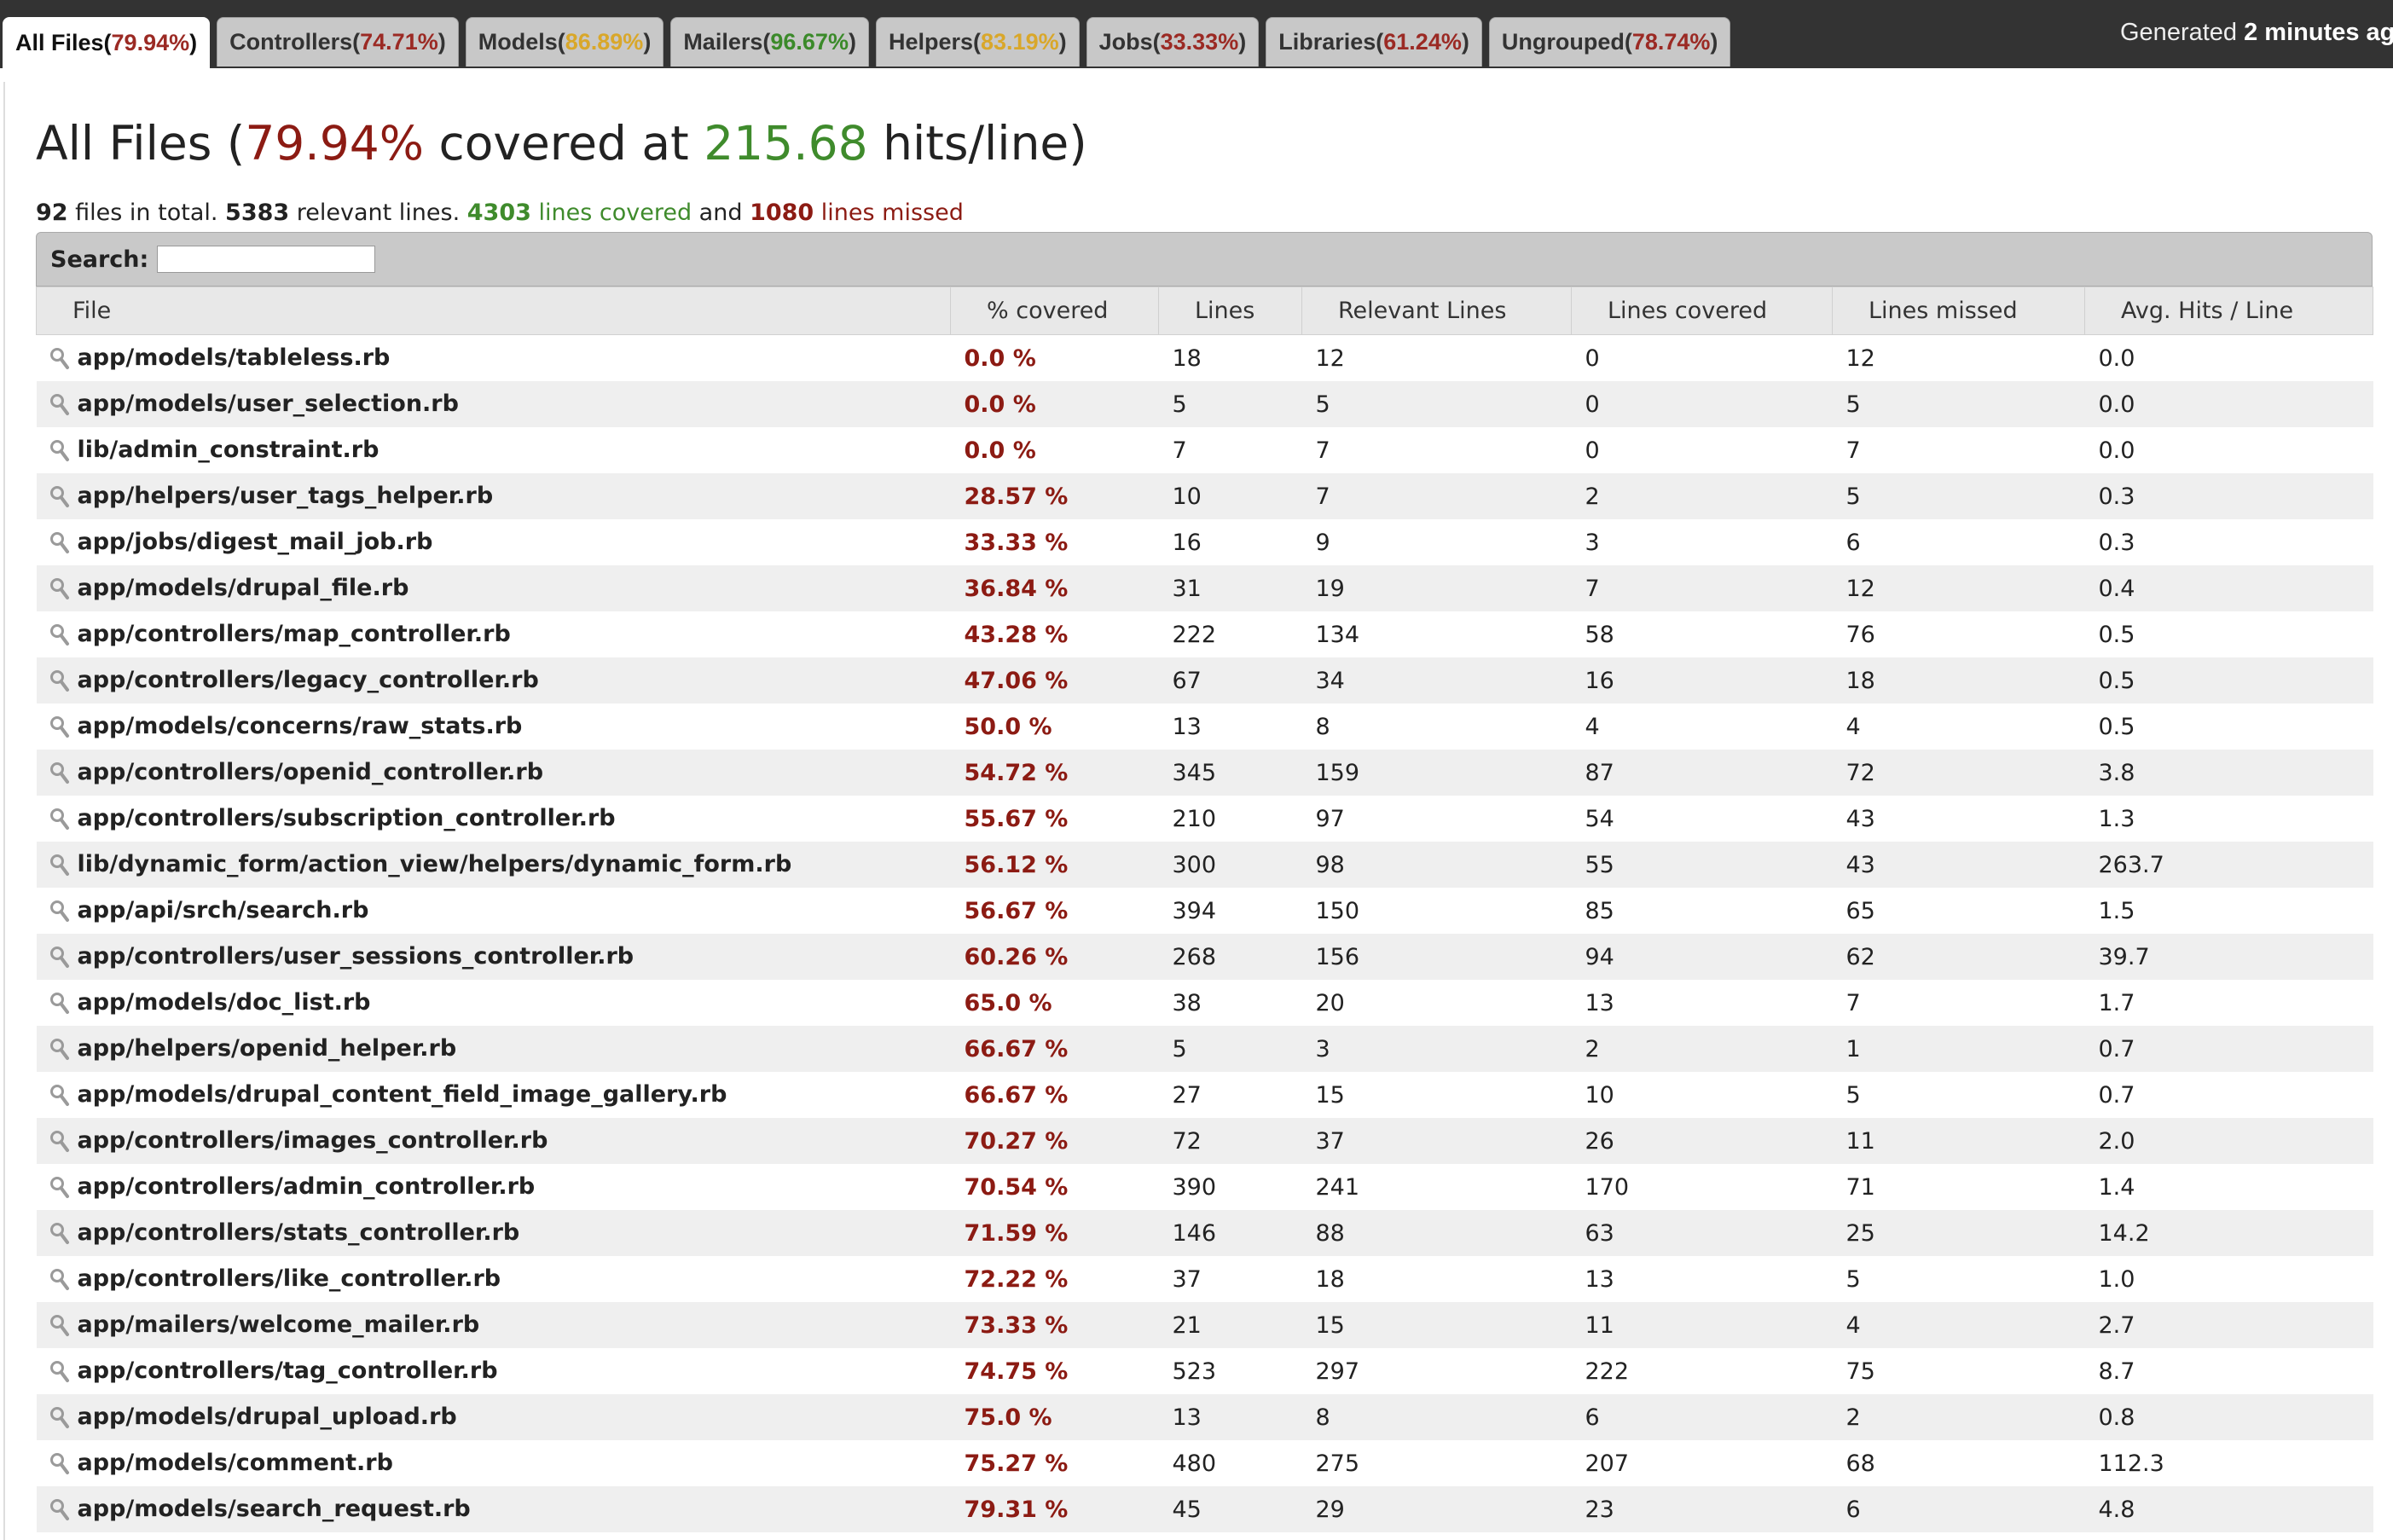 Image resolution: width=2393 pixels, height=1540 pixels. What do you see at coordinates (274, 1509) in the screenshot?
I see `file-link: app/models/search_request.rb` at bounding box center [274, 1509].